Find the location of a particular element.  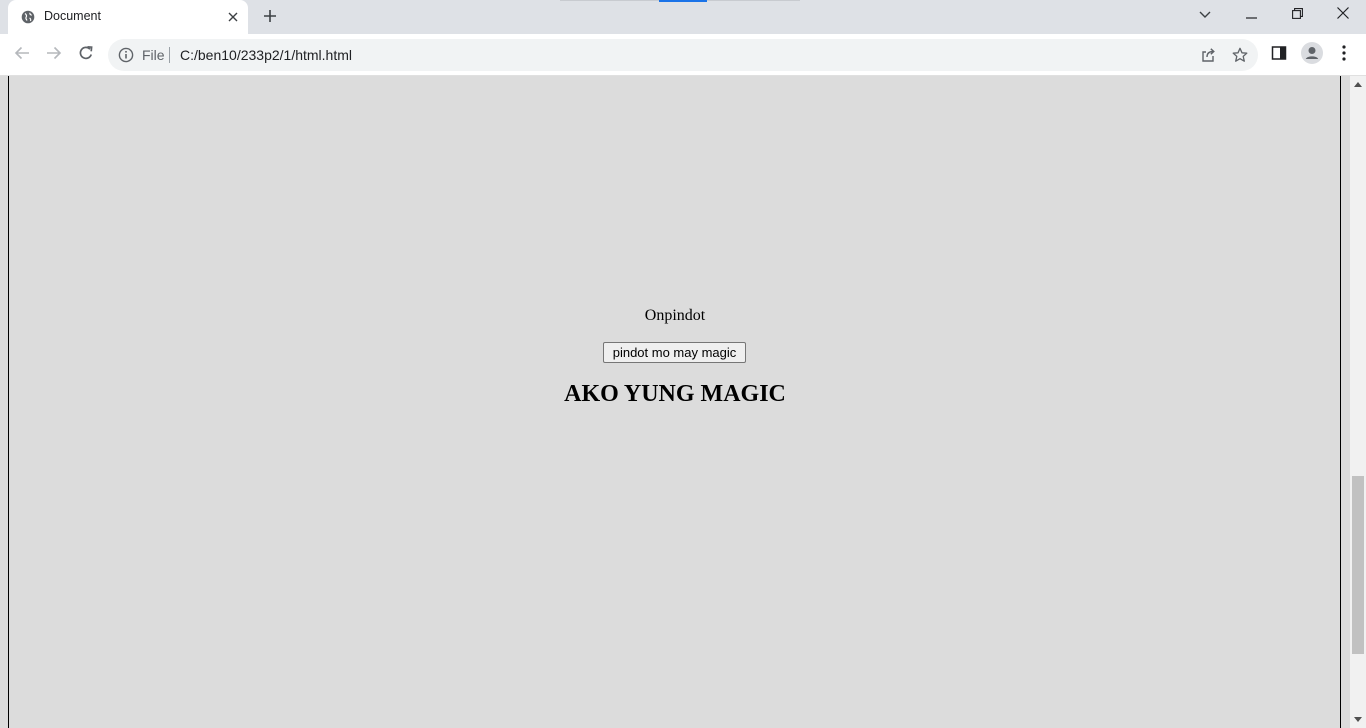

share-icon is located at coordinates (1208, 55).